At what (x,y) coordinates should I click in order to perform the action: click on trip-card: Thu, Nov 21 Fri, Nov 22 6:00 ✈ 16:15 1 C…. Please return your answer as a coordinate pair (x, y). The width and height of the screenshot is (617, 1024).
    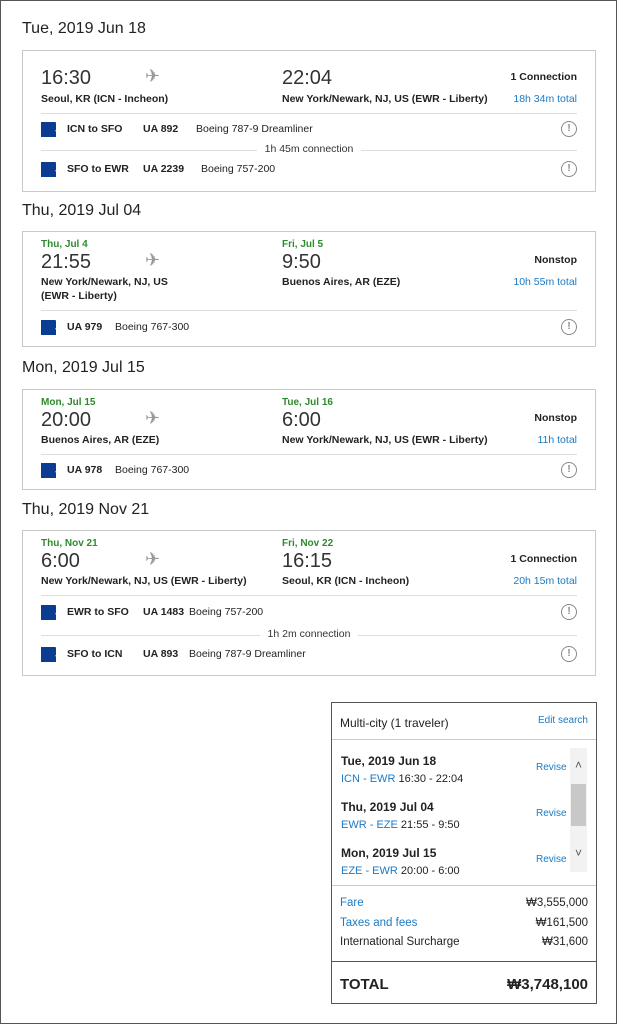
    Looking at the image, I should click on (309, 603).